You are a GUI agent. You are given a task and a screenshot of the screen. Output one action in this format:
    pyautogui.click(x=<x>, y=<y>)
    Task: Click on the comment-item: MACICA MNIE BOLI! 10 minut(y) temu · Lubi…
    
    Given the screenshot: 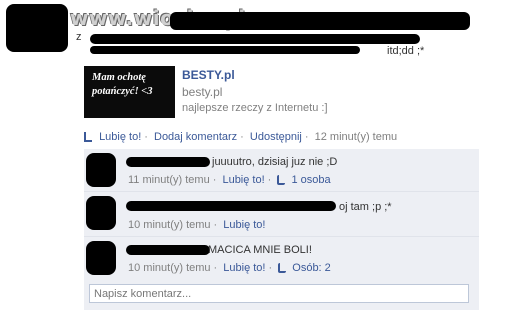 What is the action you would take?
    pyautogui.click(x=281, y=259)
    